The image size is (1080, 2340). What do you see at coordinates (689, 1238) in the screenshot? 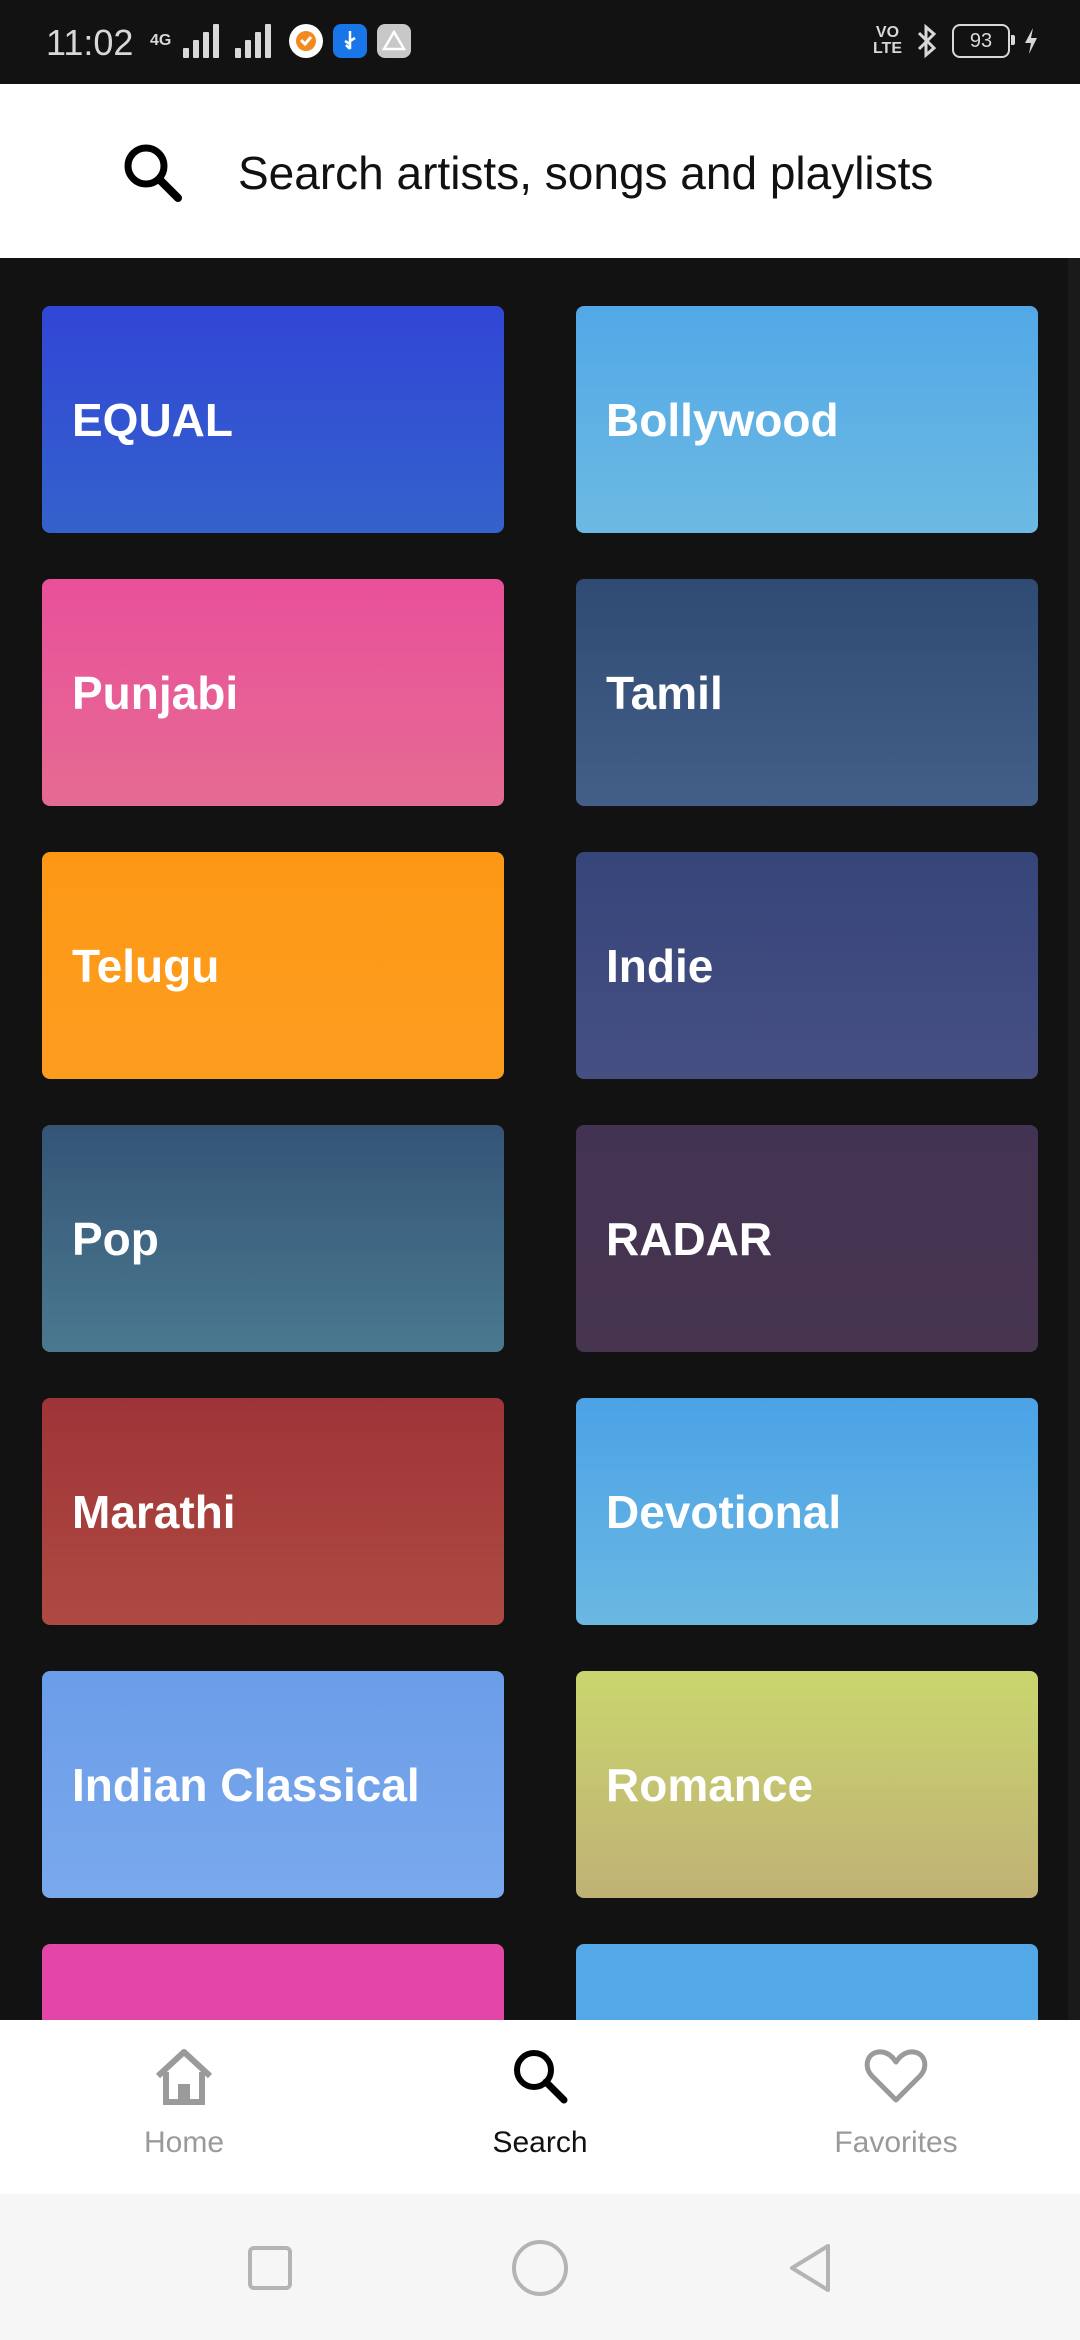
I see `category-label: RADAR` at bounding box center [689, 1238].